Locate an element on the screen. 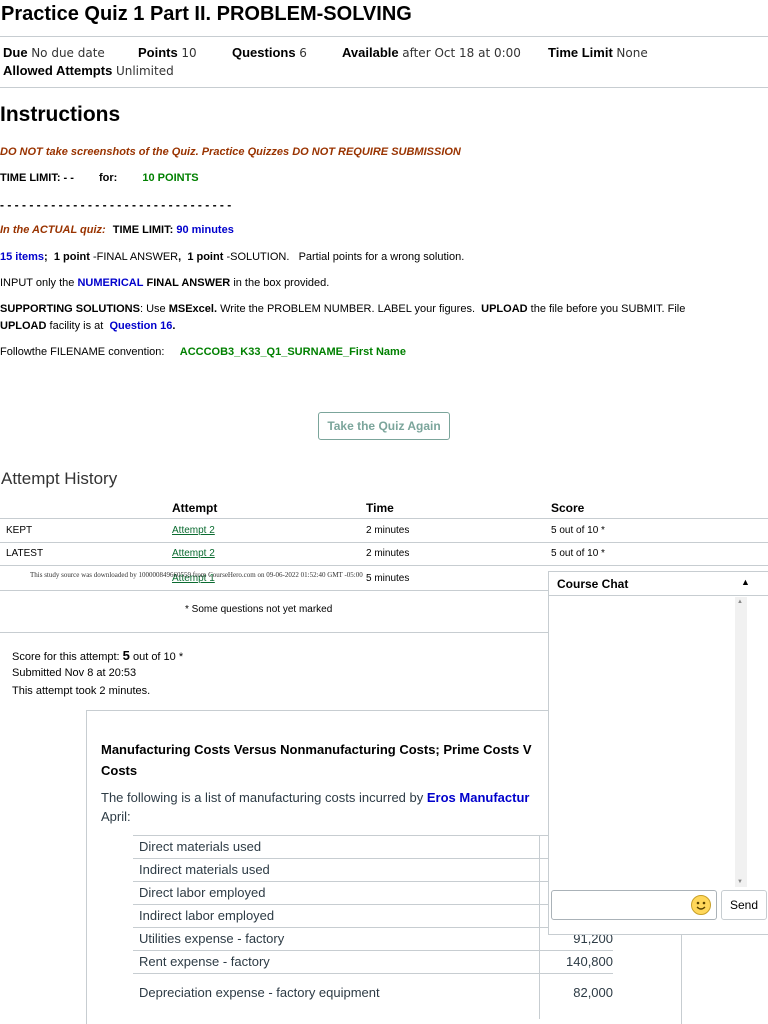 The image size is (768, 1024). attempts-value: Unlimited is located at coordinates (144, 71).